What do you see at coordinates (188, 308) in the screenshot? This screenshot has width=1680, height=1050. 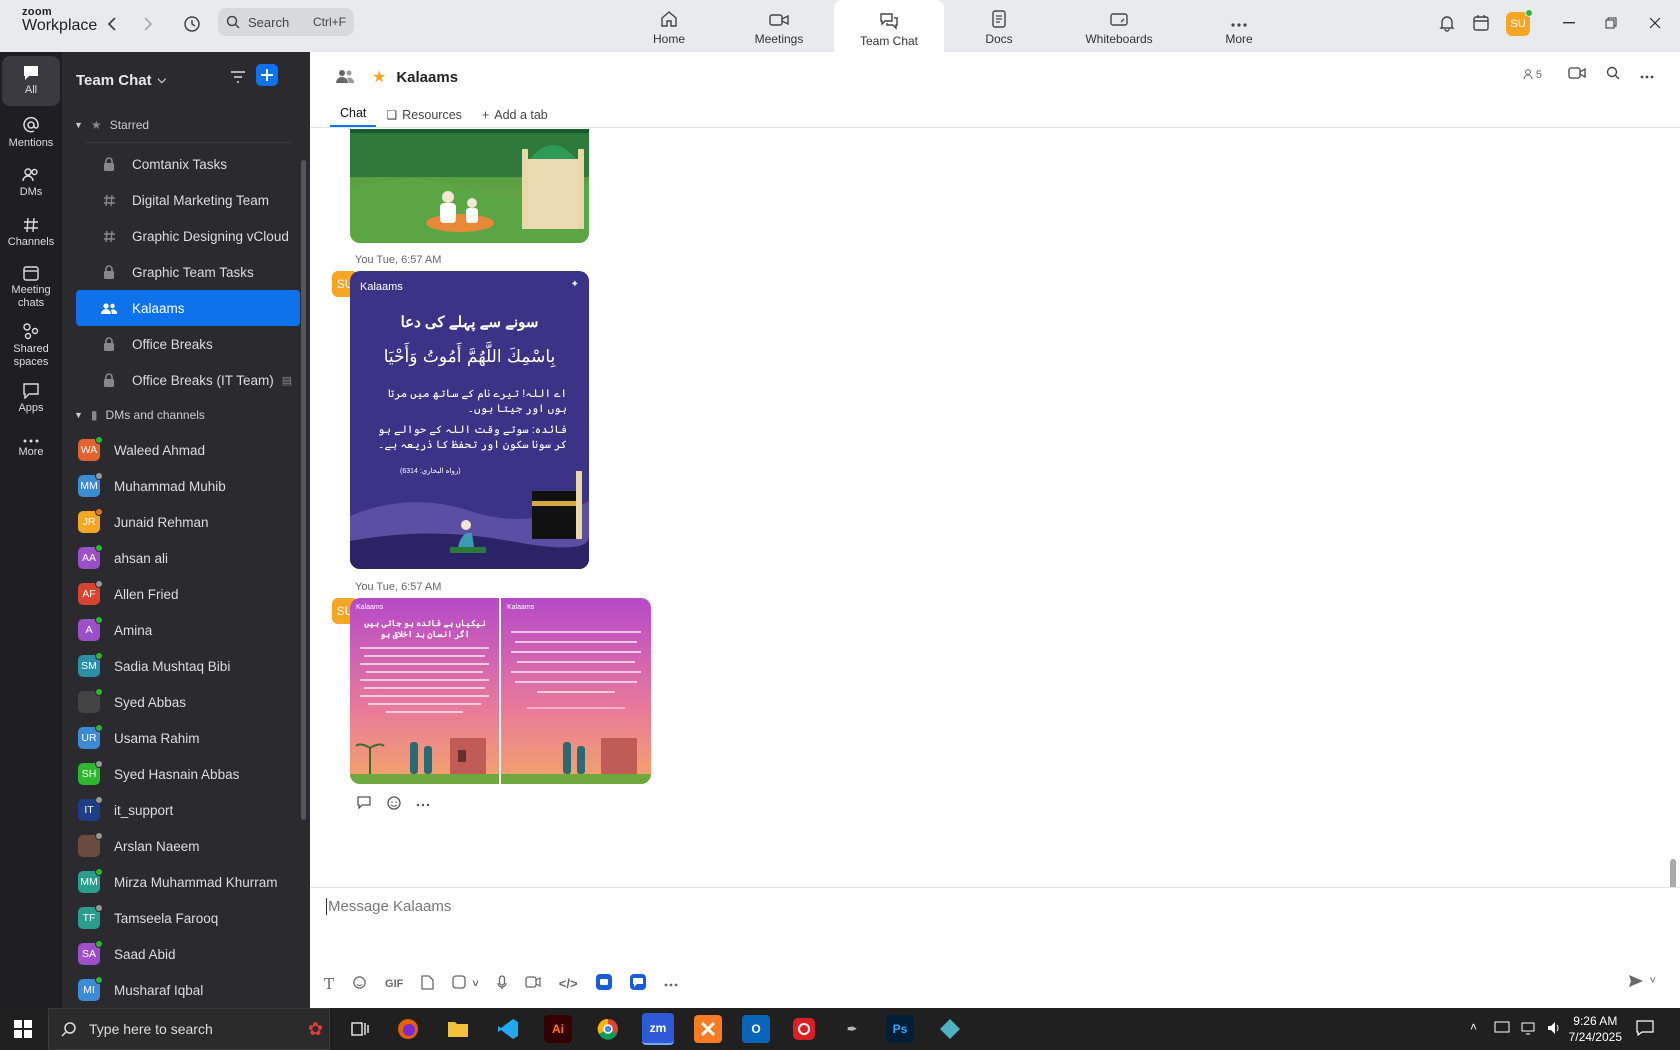 I see `starred-item: Kalaams` at bounding box center [188, 308].